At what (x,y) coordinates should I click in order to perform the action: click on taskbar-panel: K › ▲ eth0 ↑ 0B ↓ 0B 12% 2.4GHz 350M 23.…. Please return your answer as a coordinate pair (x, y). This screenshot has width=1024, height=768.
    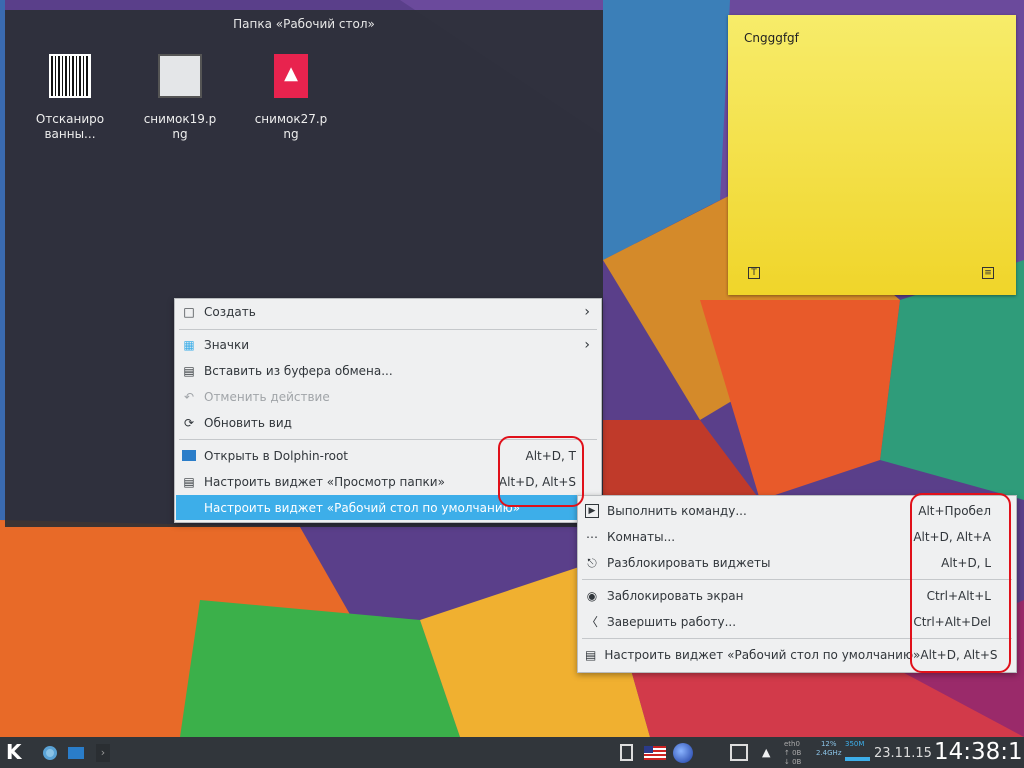
    Looking at the image, I should click on (512, 752).